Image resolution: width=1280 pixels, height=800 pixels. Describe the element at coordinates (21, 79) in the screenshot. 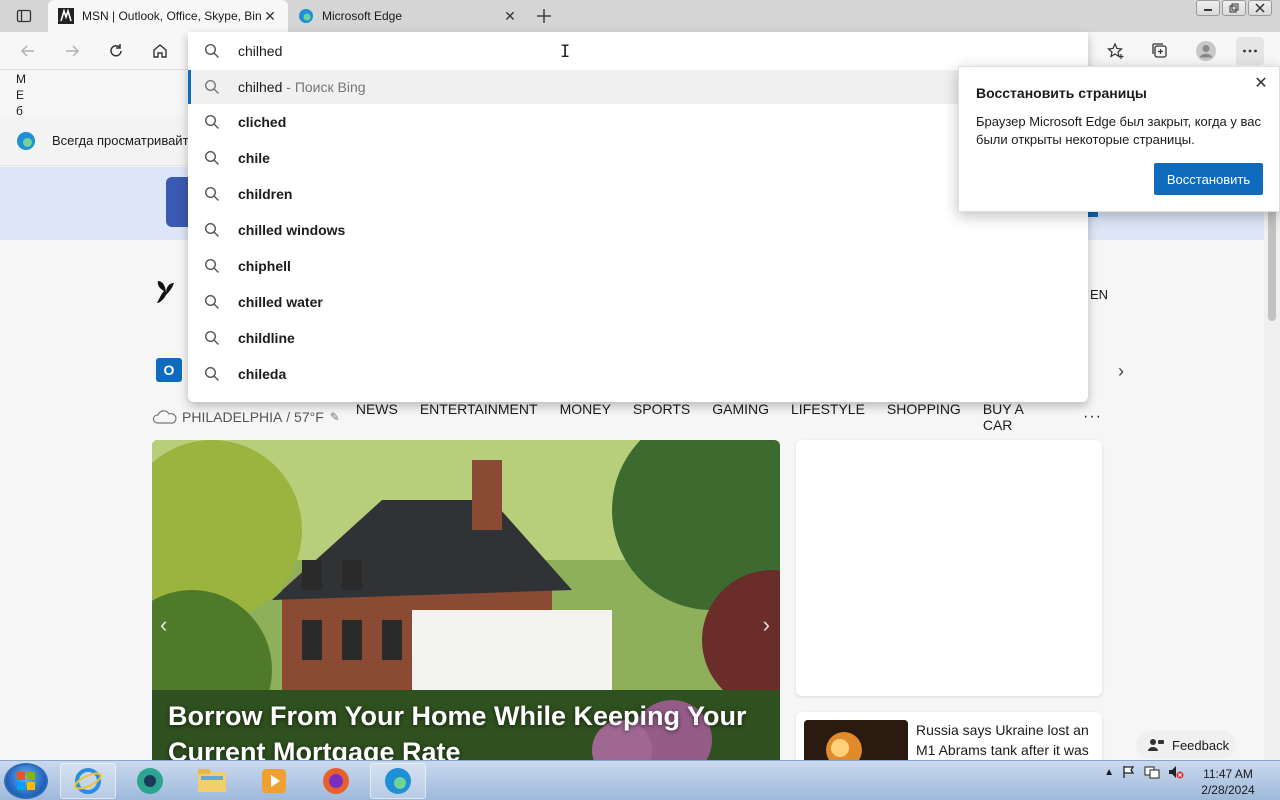

I see `side-letter: М` at that location.